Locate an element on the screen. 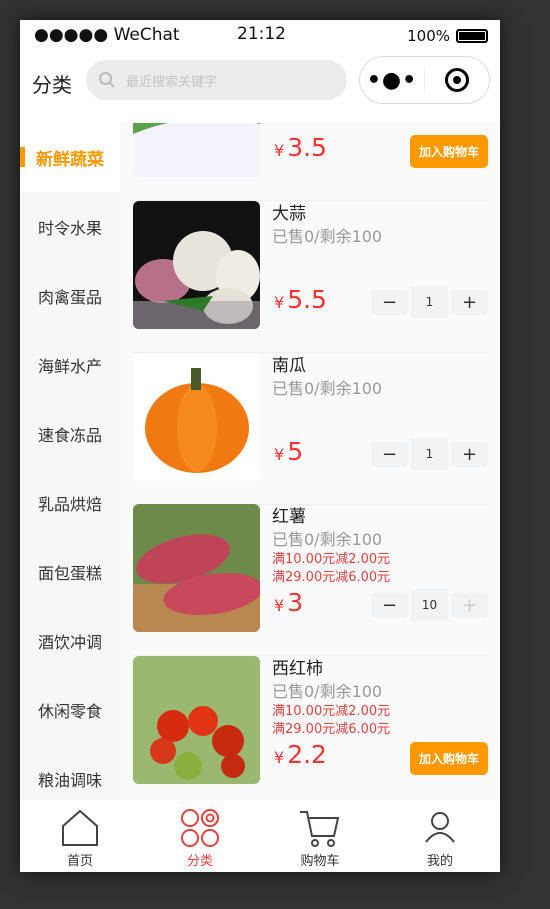  product-name: 西红柿 is located at coordinates (297, 669).